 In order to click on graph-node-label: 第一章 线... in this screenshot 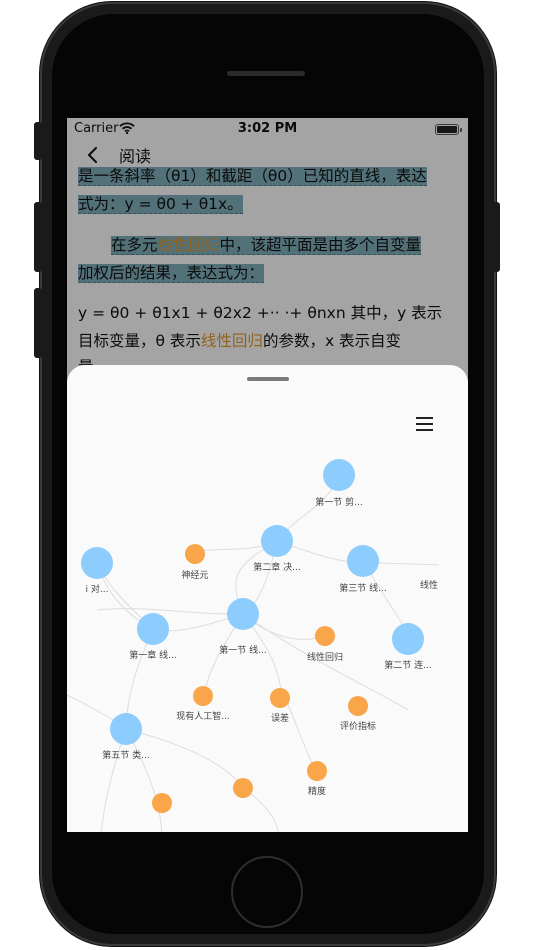, I will do `click(152, 655)`.